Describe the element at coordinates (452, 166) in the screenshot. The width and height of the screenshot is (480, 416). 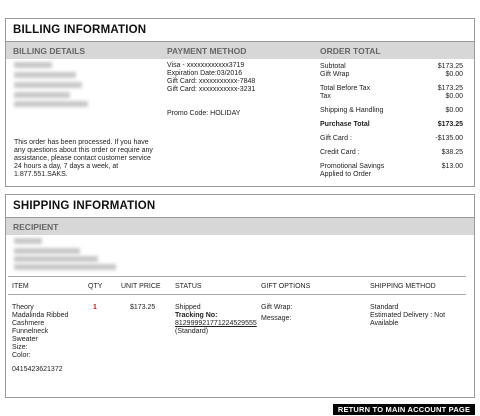
I see `promo-savings-value: $13.00` at that location.